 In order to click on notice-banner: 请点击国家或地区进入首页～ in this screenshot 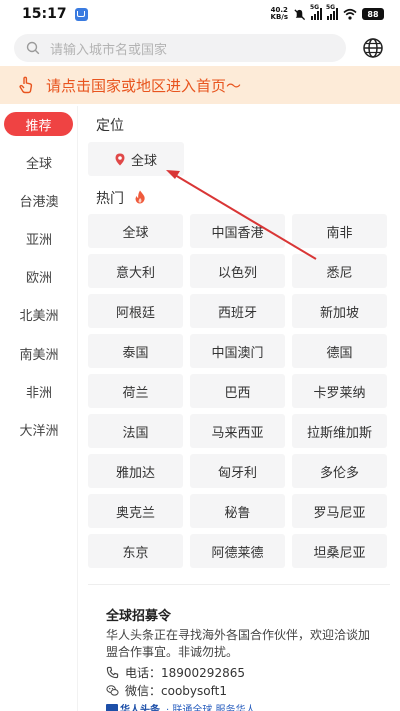, I will do `click(200, 85)`.